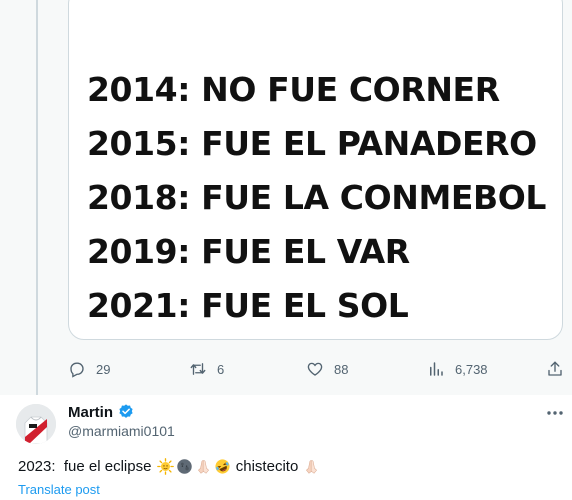  I want to click on sun-with-face-icon, so click(165, 466).